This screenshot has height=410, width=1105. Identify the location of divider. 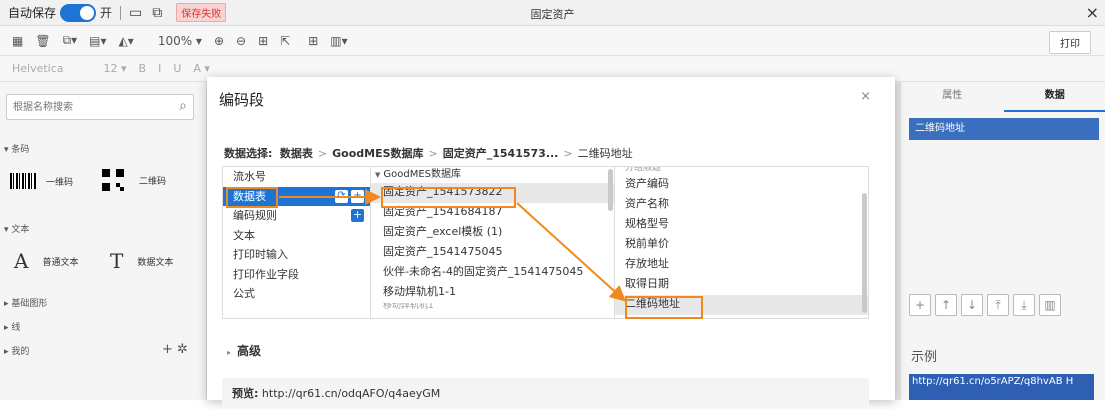
(120, 13).